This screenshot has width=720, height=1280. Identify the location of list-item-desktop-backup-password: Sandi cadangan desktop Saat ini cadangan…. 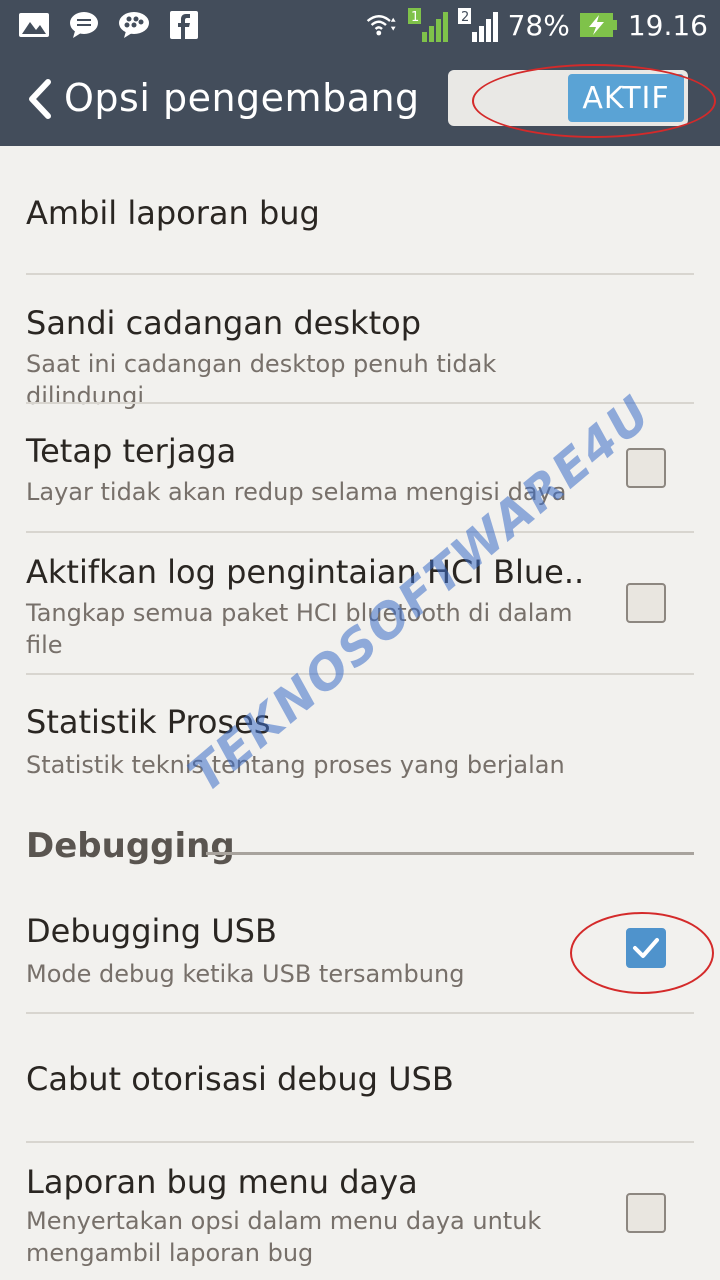
(360, 343).